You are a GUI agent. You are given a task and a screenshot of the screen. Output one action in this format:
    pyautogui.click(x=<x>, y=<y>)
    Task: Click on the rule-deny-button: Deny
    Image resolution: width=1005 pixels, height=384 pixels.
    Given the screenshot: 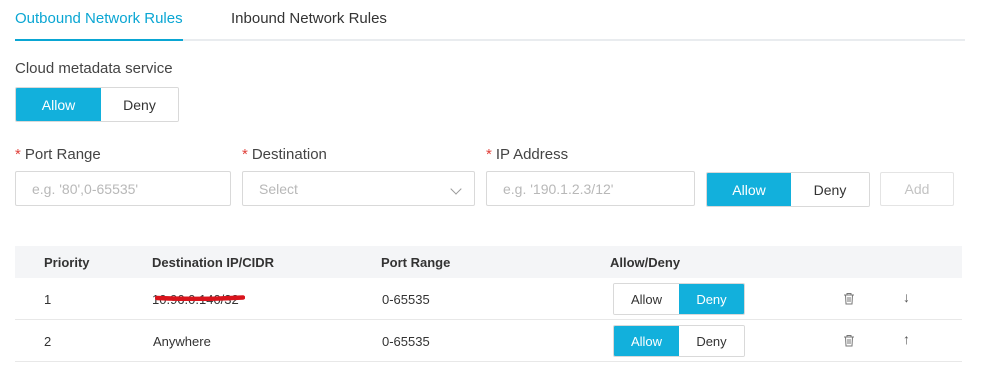 What is the action you would take?
    pyautogui.click(x=830, y=189)
    